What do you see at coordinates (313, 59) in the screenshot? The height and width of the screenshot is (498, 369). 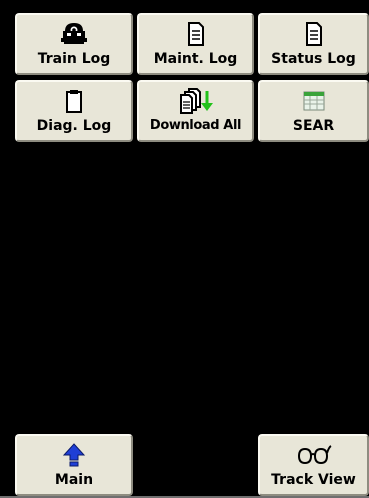 I see `status-log-label: Status Log` at bounding box center [313, 59].